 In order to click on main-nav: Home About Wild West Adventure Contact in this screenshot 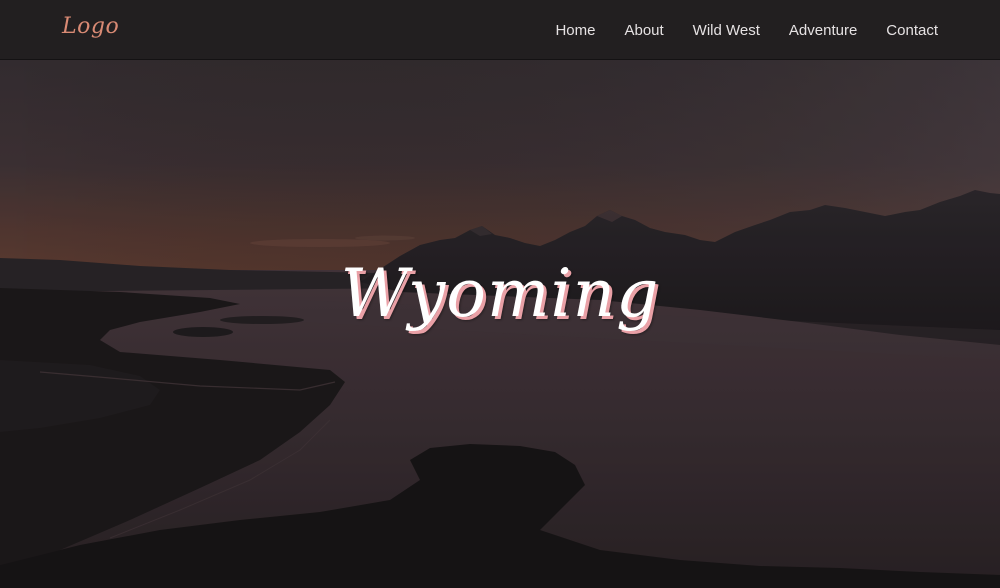, I will do `click(746, 30)`.